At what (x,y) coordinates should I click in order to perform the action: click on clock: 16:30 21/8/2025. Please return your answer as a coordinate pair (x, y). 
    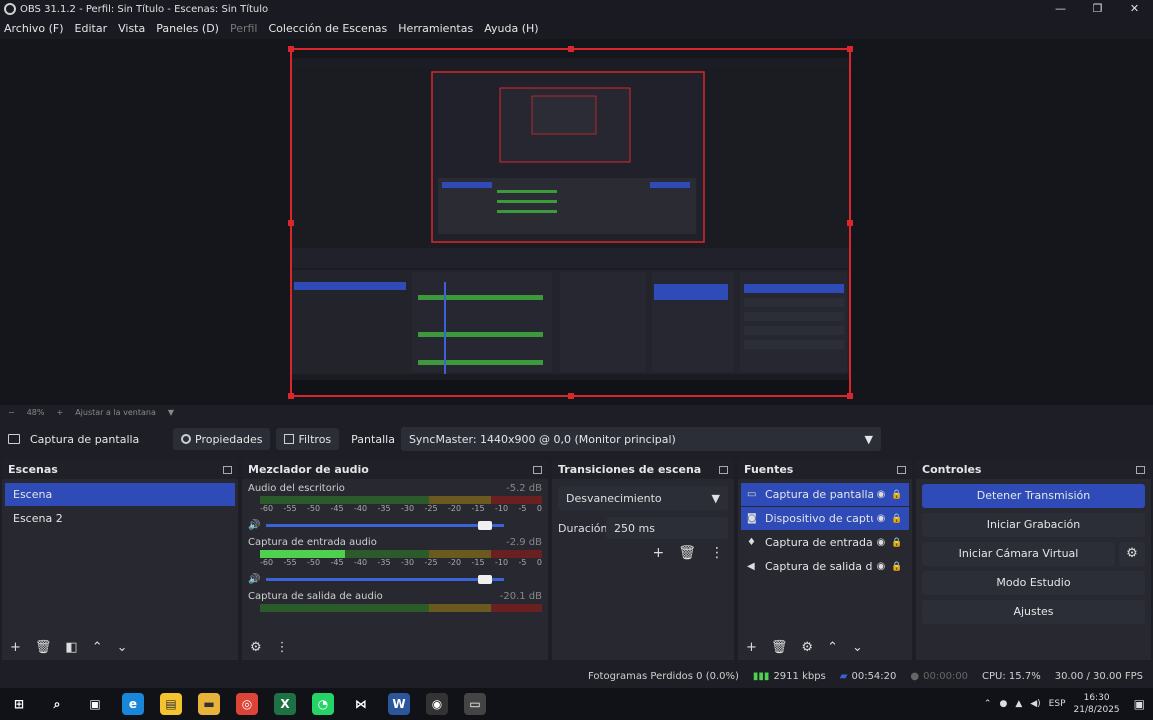
    Looking at the image, I should click on (1097, 704).